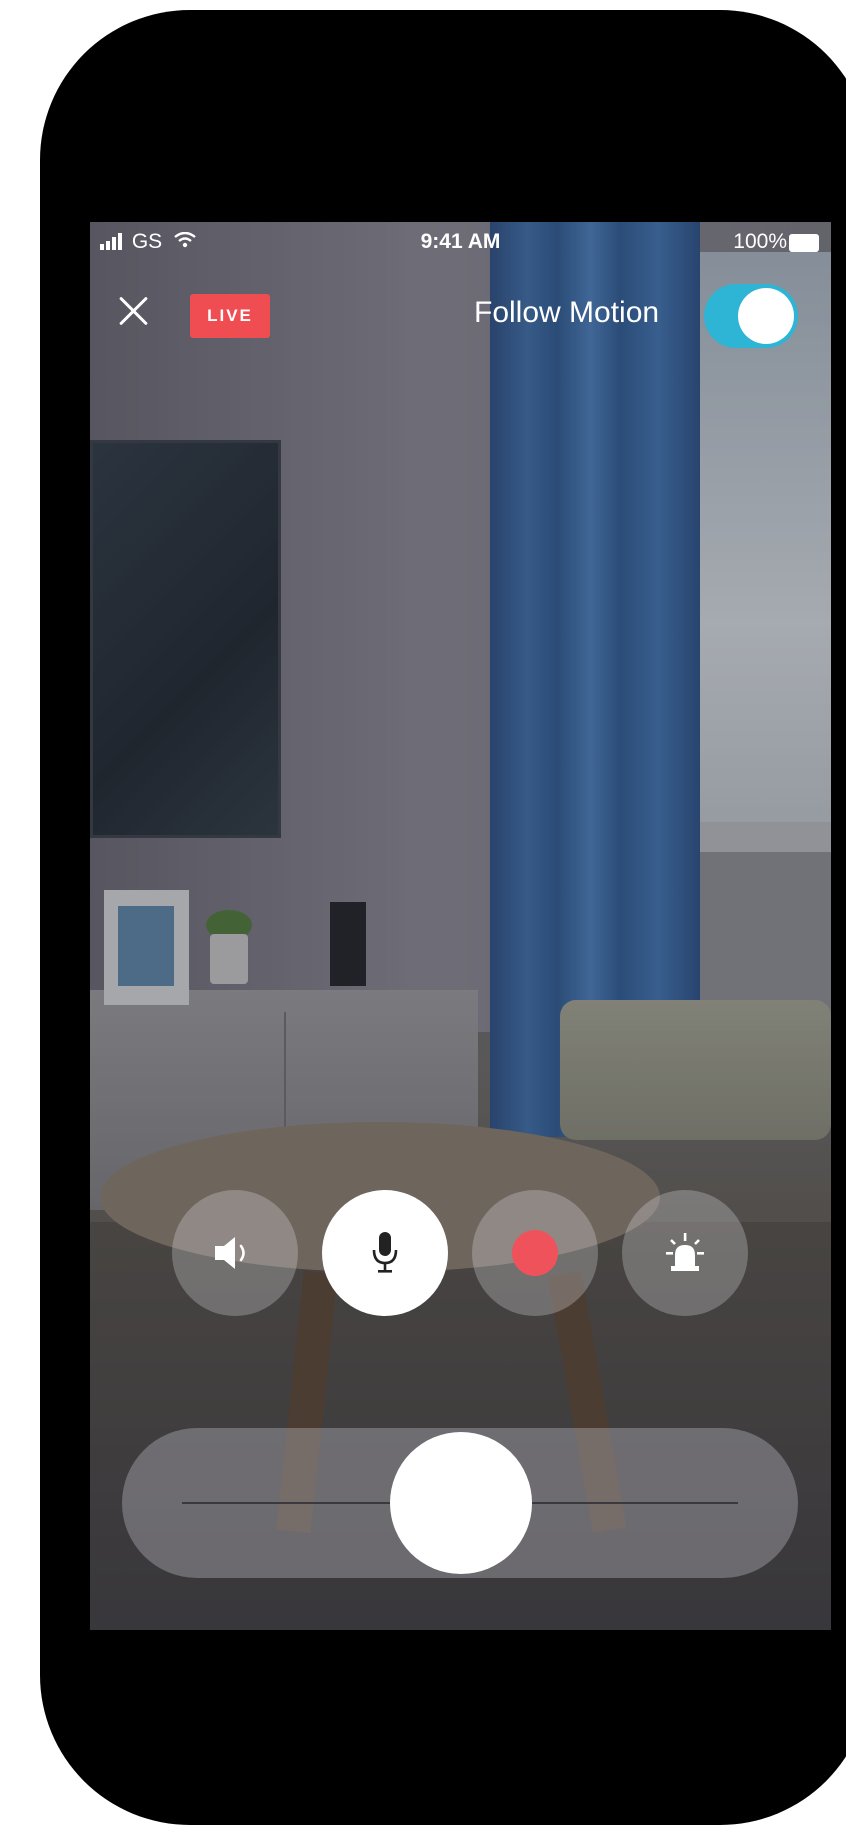  I want to click on alarm-siren-icon, so click(685, 1252).